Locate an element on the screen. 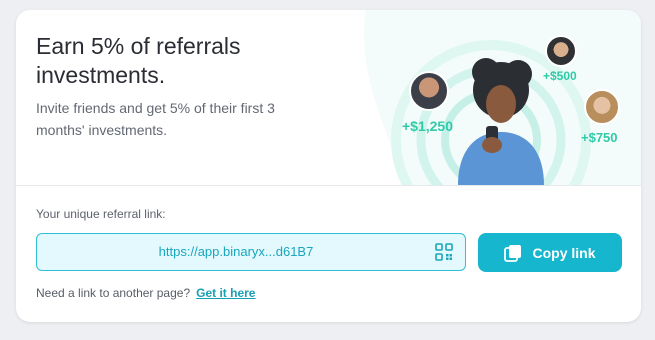  another-page-prompt: Need a link to another page? Get it here is located at coordinates (145, 293).